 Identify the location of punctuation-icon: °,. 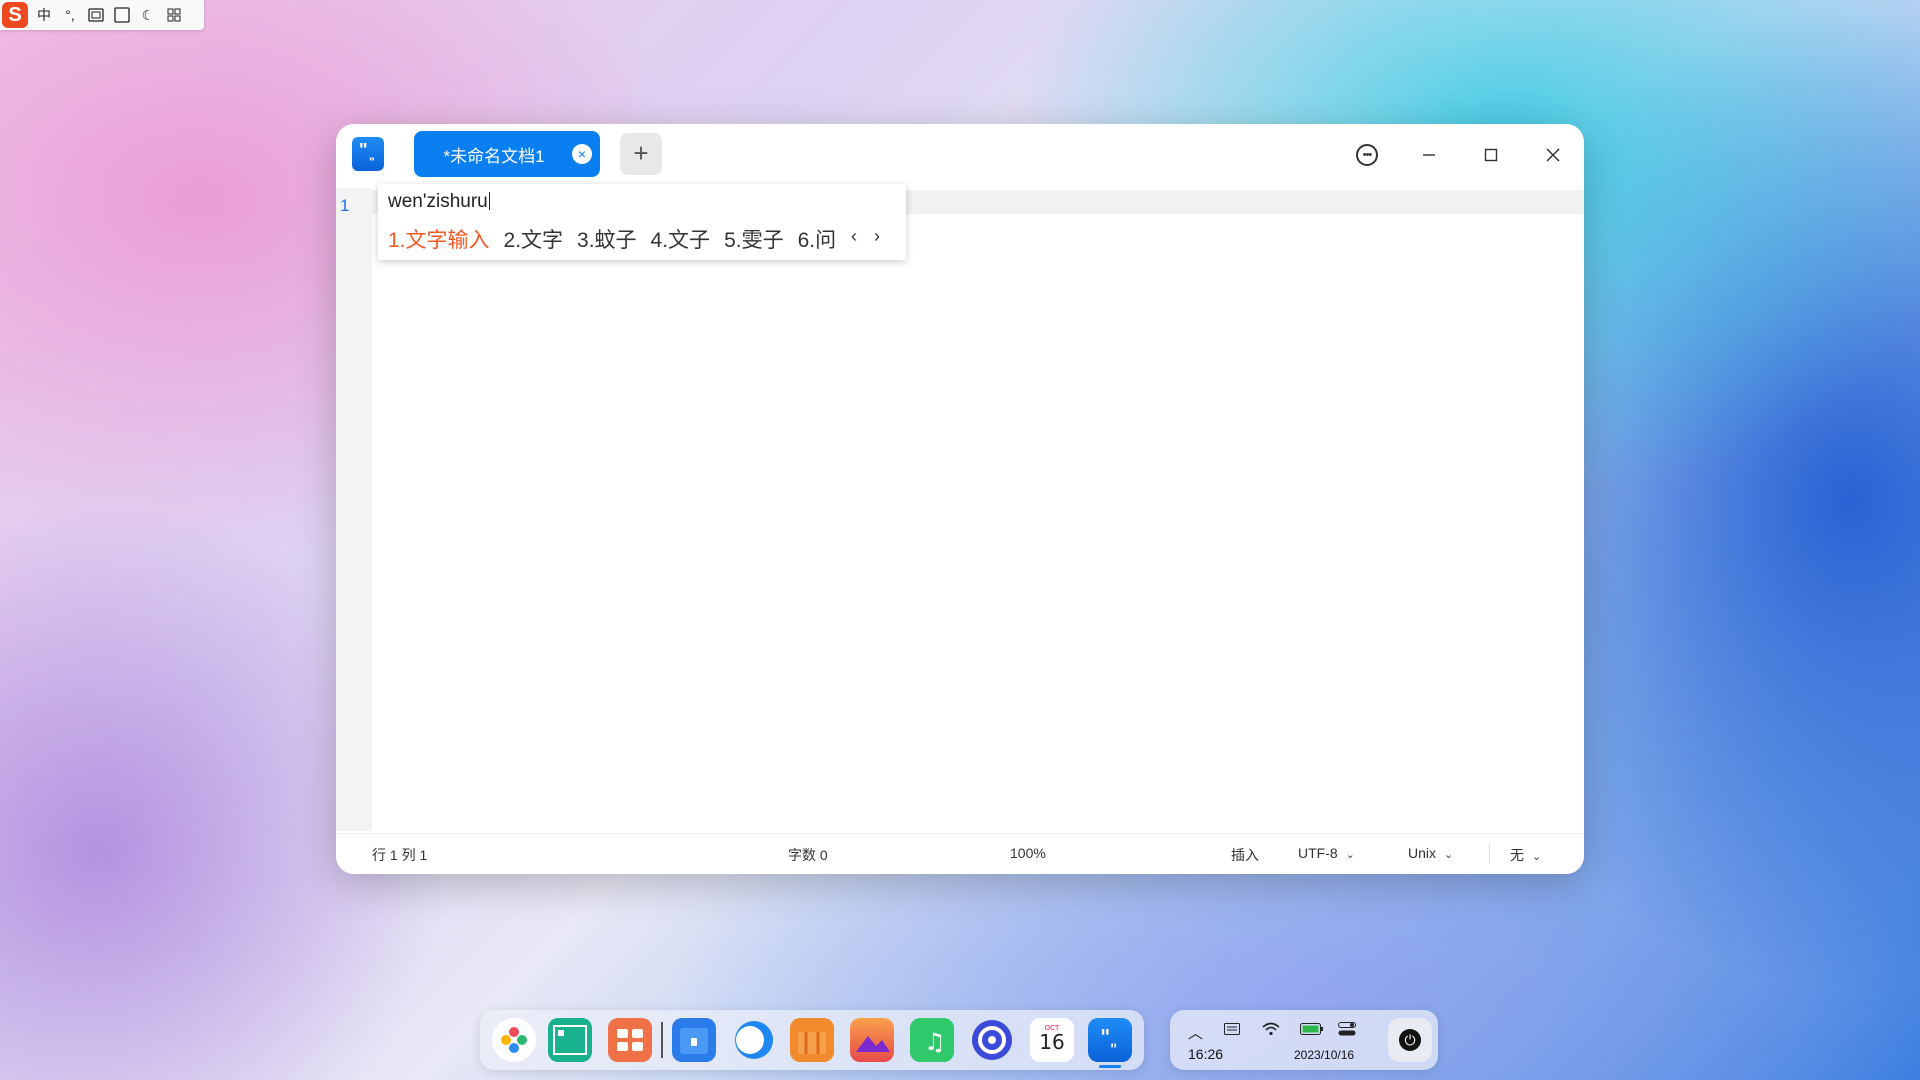
(70, 15).